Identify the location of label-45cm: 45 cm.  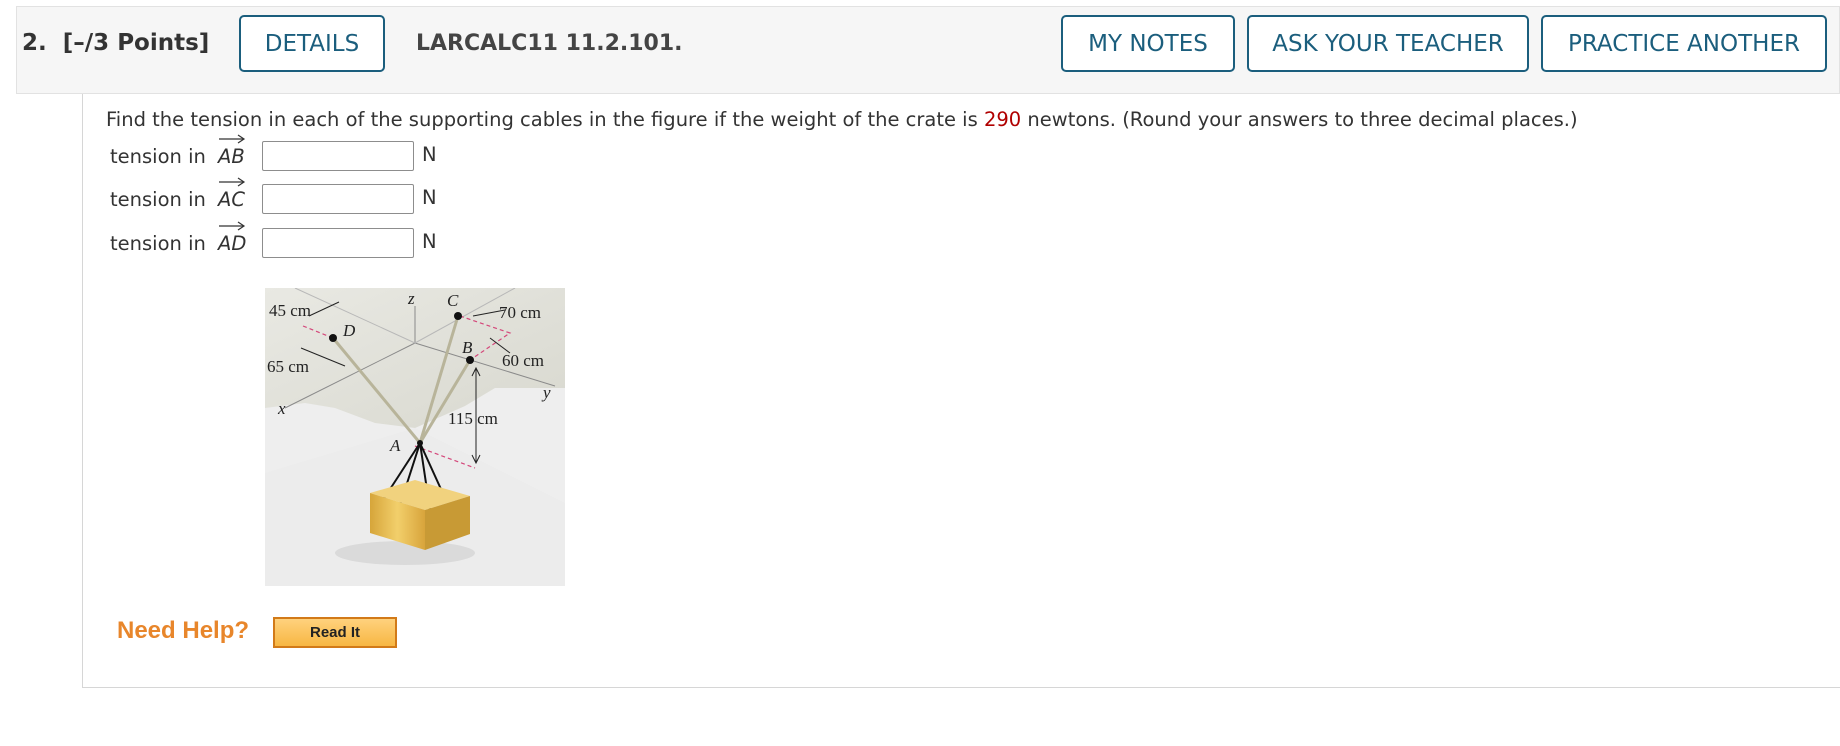
(290, 310).